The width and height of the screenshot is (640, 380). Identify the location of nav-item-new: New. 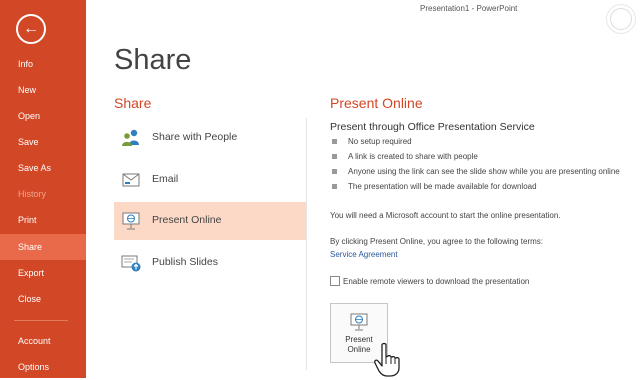
(43, 90).